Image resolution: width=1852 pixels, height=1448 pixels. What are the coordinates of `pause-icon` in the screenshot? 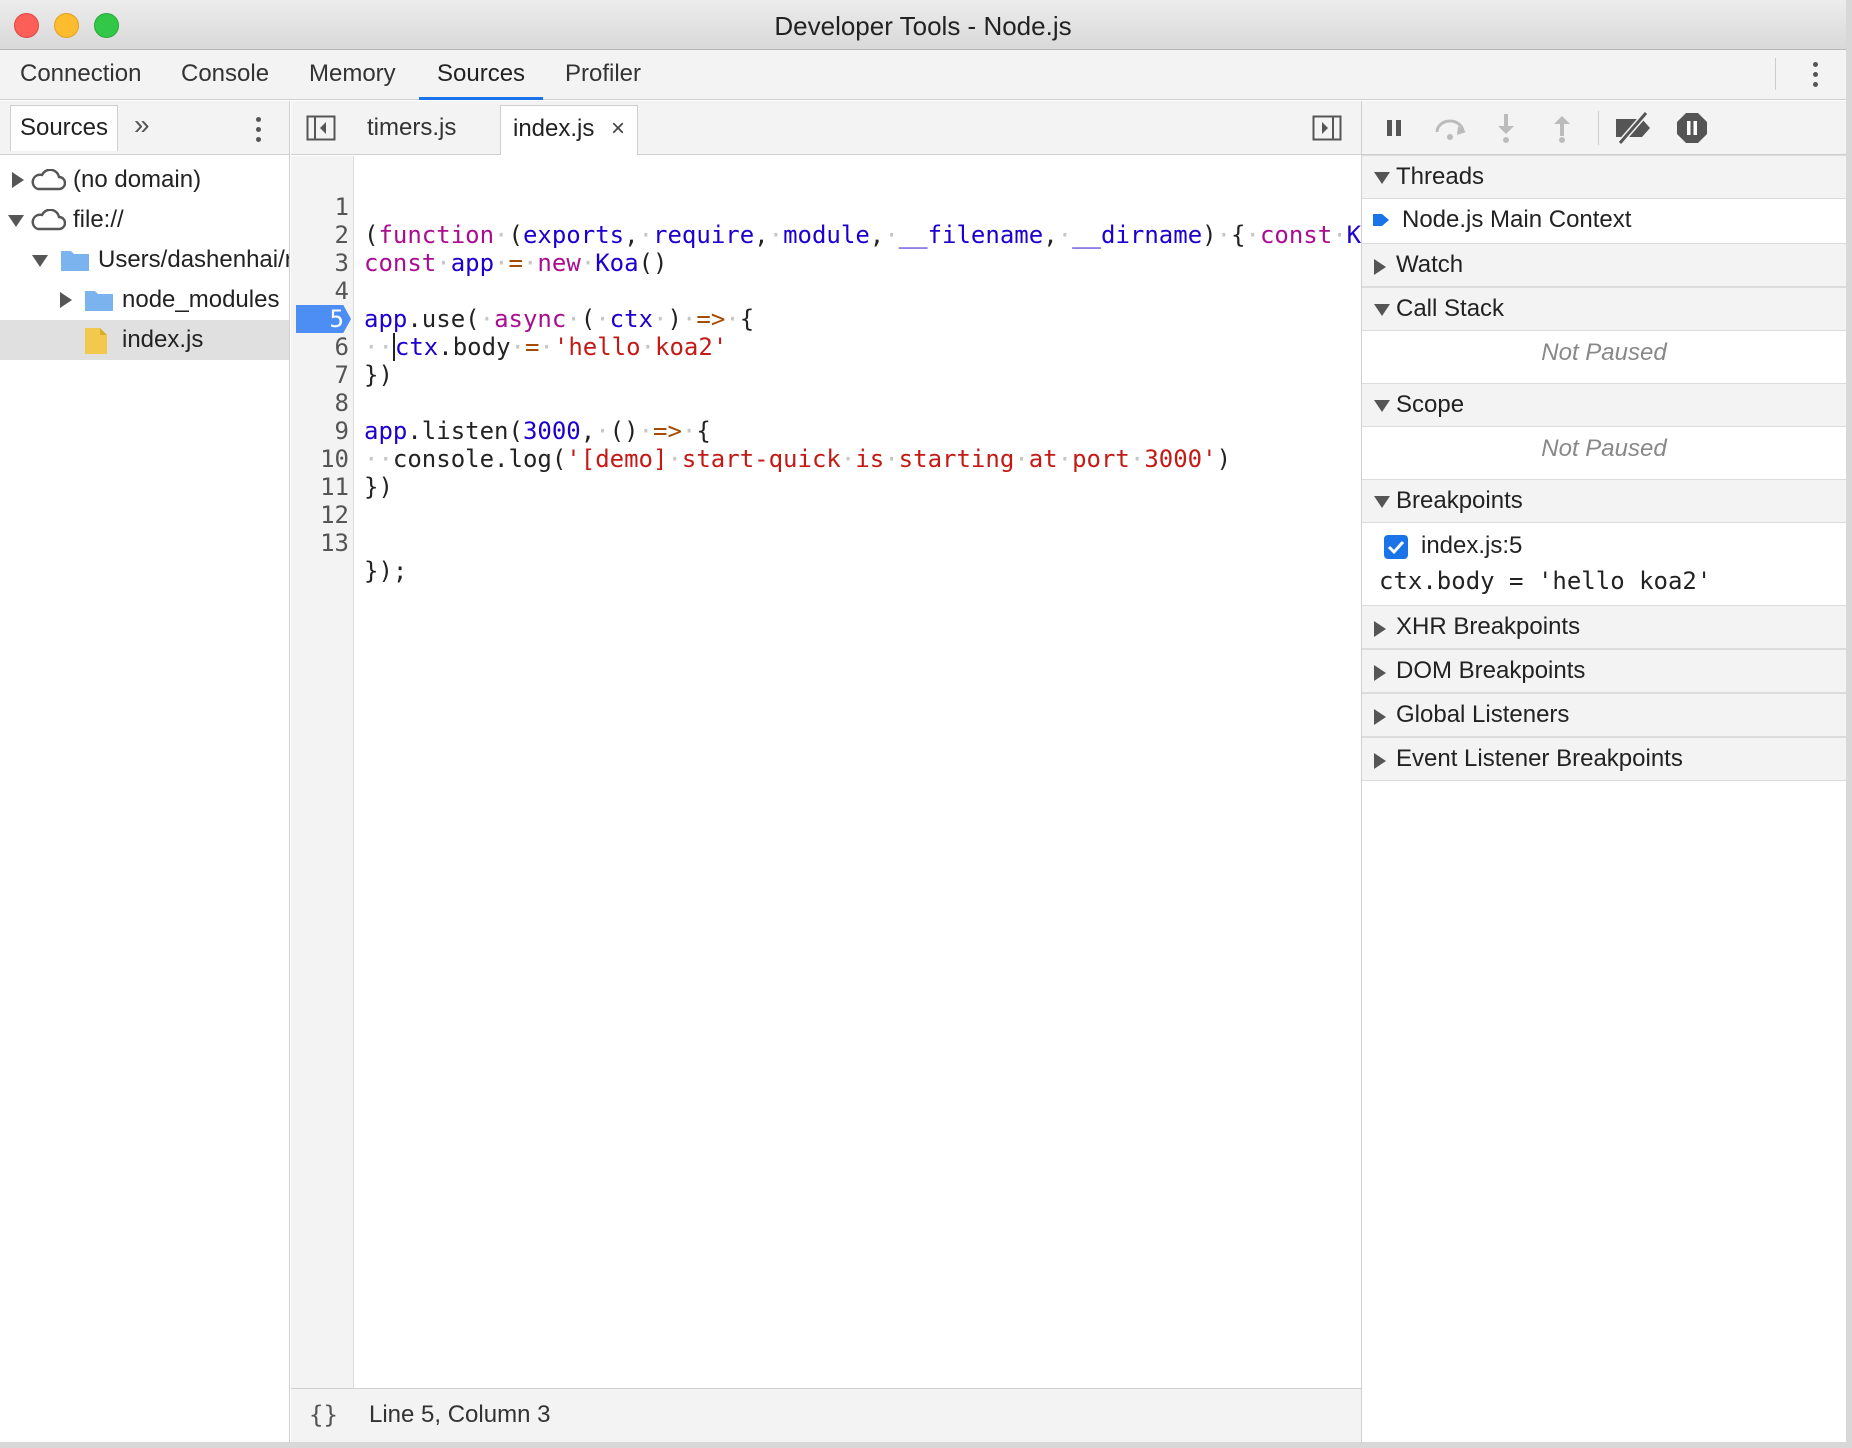 It's located at (1394, 128).